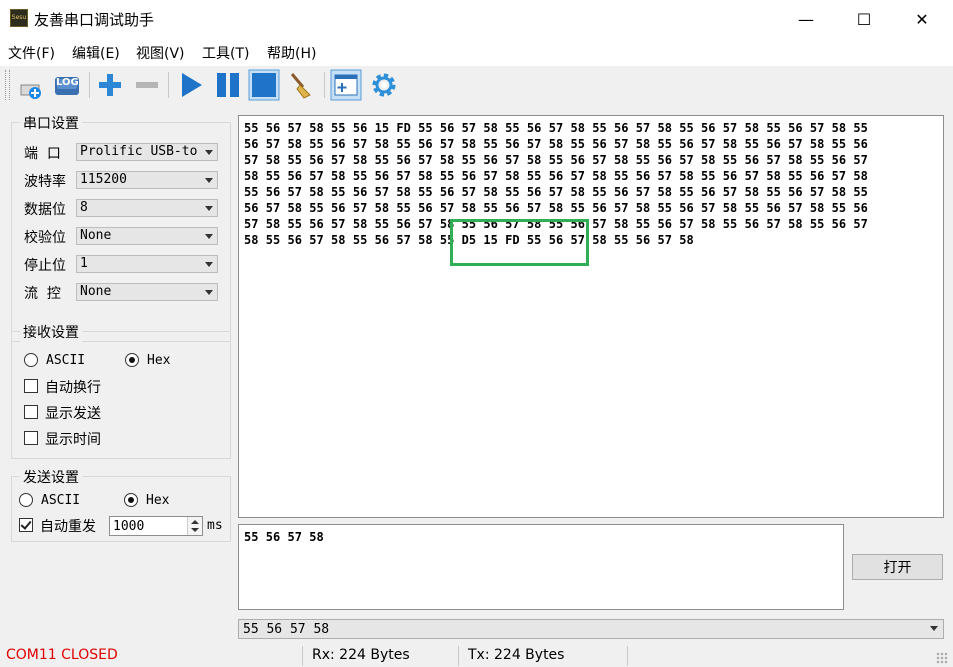 Image resolution: width=953 pixels, height=667 pixels. Describe the element at coordinates (45, 210) in the screenshot. I see `databits-label: 数据位` at that location.